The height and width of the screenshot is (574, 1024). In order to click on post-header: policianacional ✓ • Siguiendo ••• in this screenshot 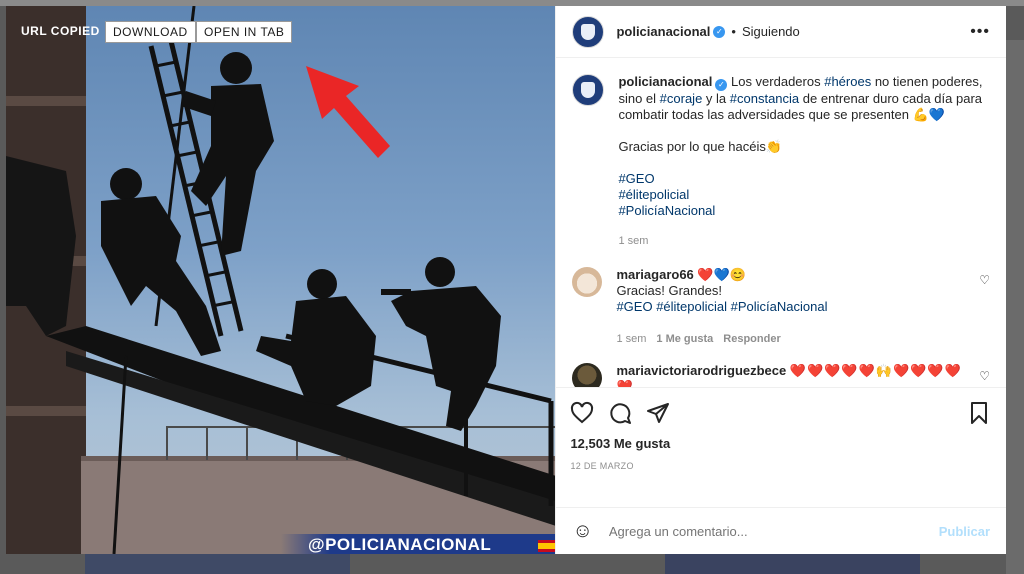, I will do `click(781, 32)`.